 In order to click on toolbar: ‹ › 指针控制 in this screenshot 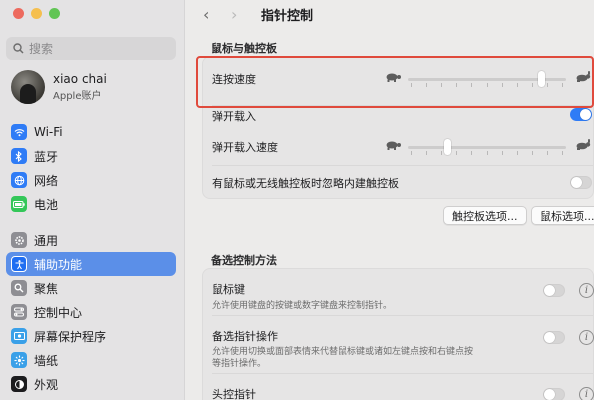, I will do `click(390, 14)`.